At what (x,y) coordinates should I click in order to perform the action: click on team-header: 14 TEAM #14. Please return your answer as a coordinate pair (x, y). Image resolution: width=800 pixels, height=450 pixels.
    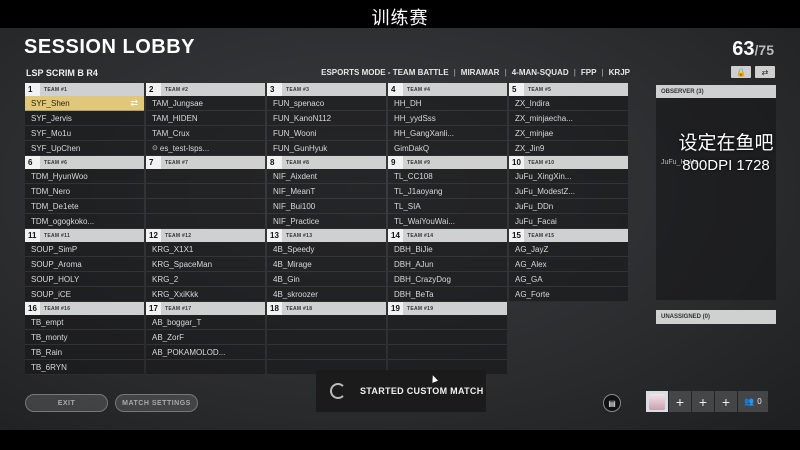
    Looking at the image, I should click on (447, 235).